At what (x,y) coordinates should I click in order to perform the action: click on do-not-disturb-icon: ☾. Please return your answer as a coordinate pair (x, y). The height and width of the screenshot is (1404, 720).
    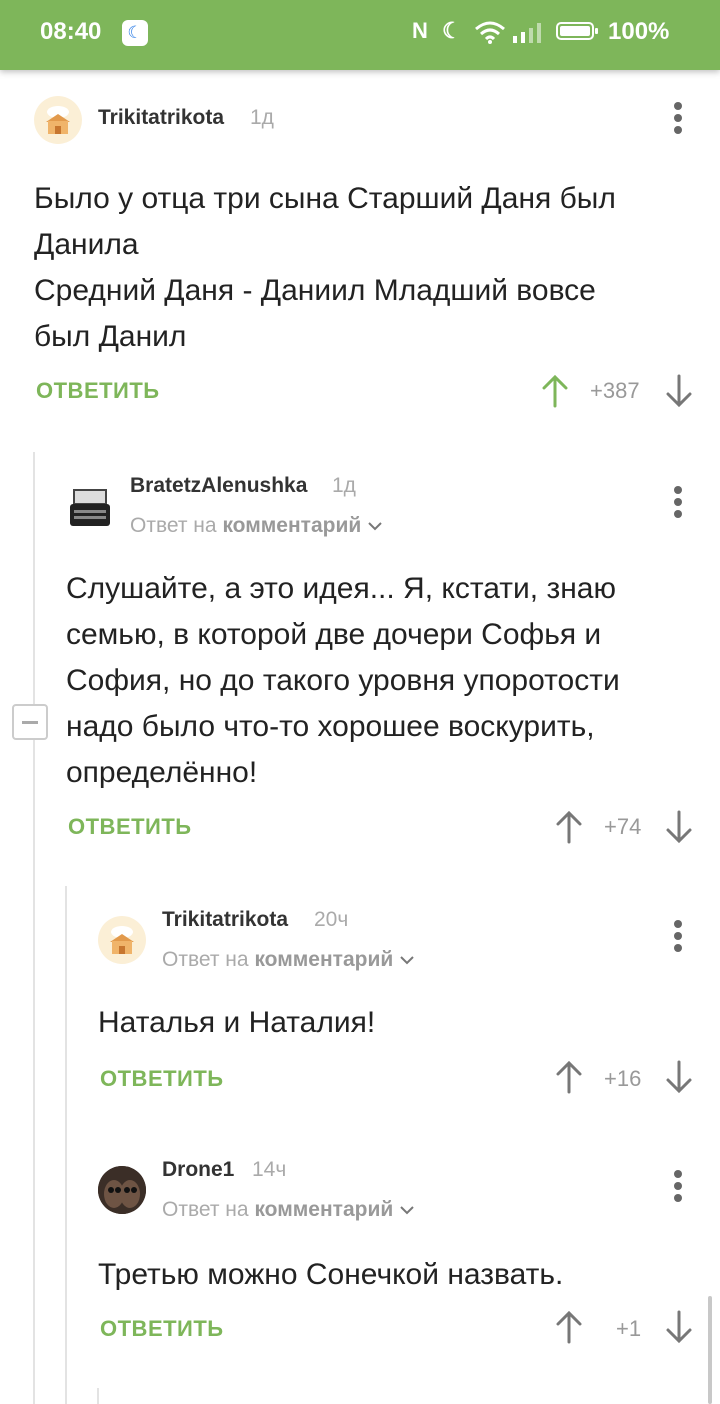
    Looking at the image, I should click on (452, 30).